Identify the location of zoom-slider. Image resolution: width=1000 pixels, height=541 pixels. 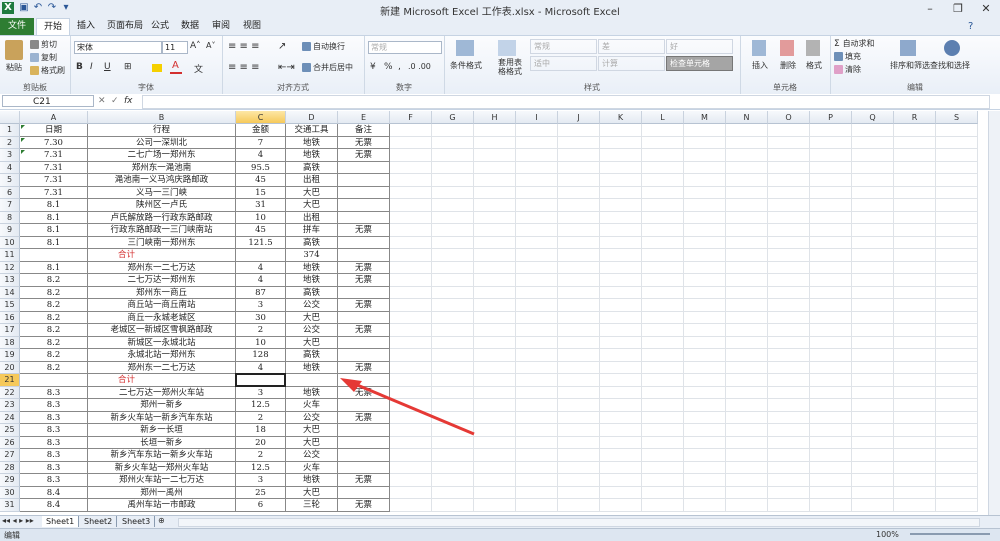
(950, 534).